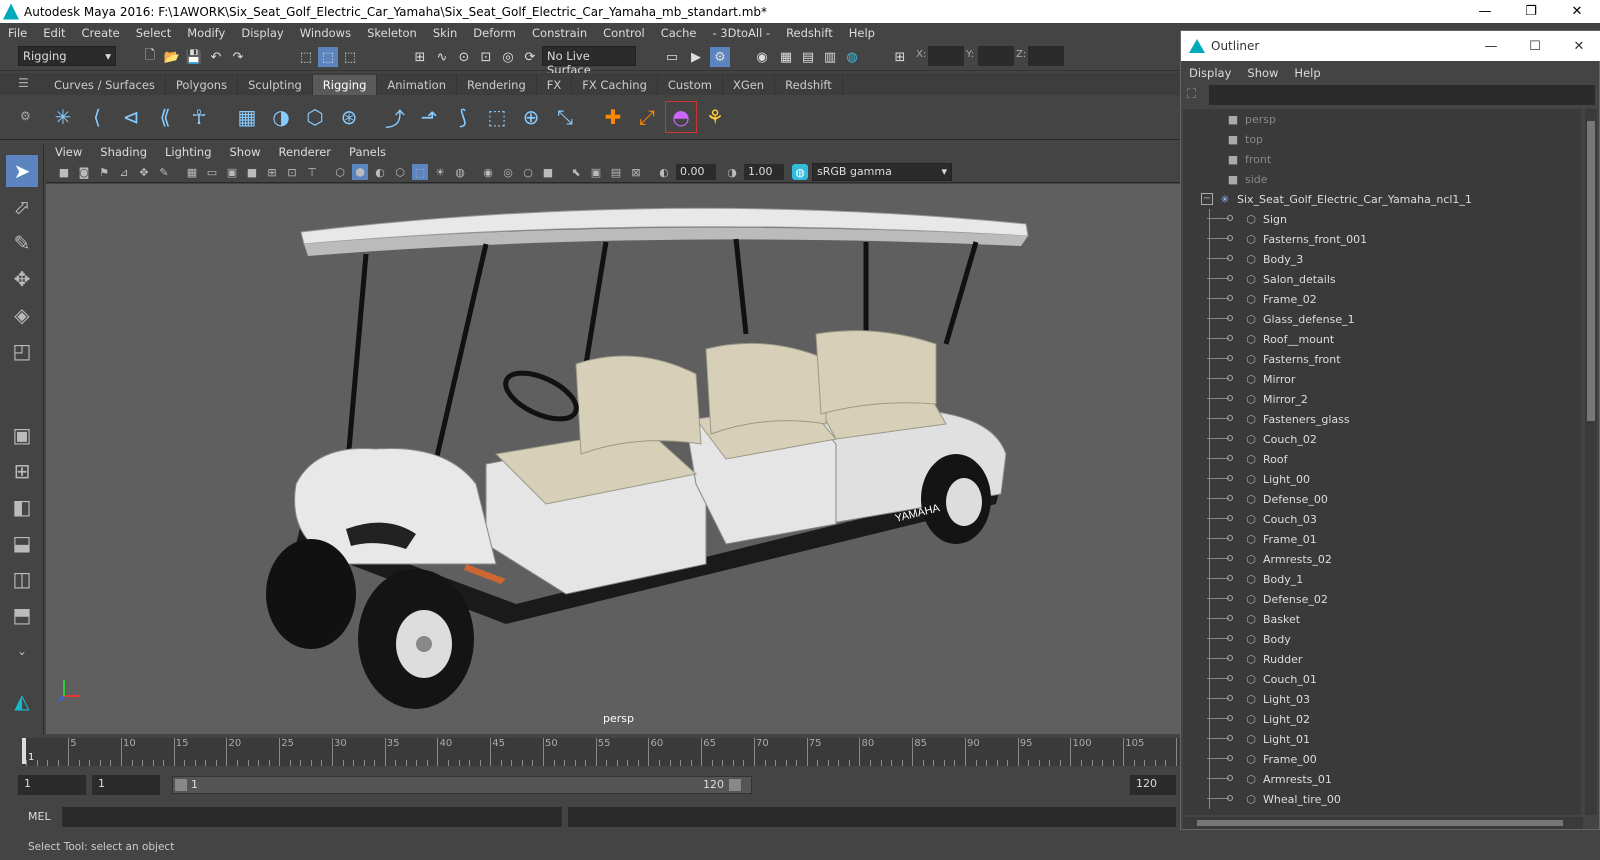  I want to click on select-tool-icon: ➤, so click(22, 171).